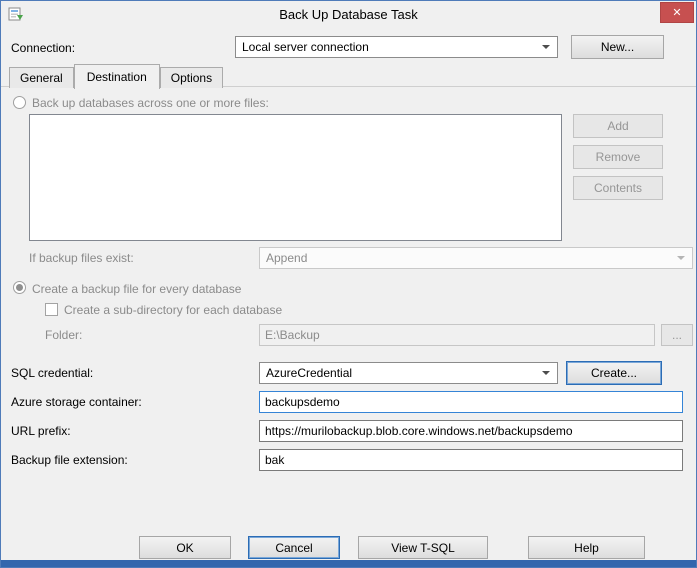 This screenshot has width=697, height=568. I want to click on connection-combobox: Local server connection, so click(396, 47).